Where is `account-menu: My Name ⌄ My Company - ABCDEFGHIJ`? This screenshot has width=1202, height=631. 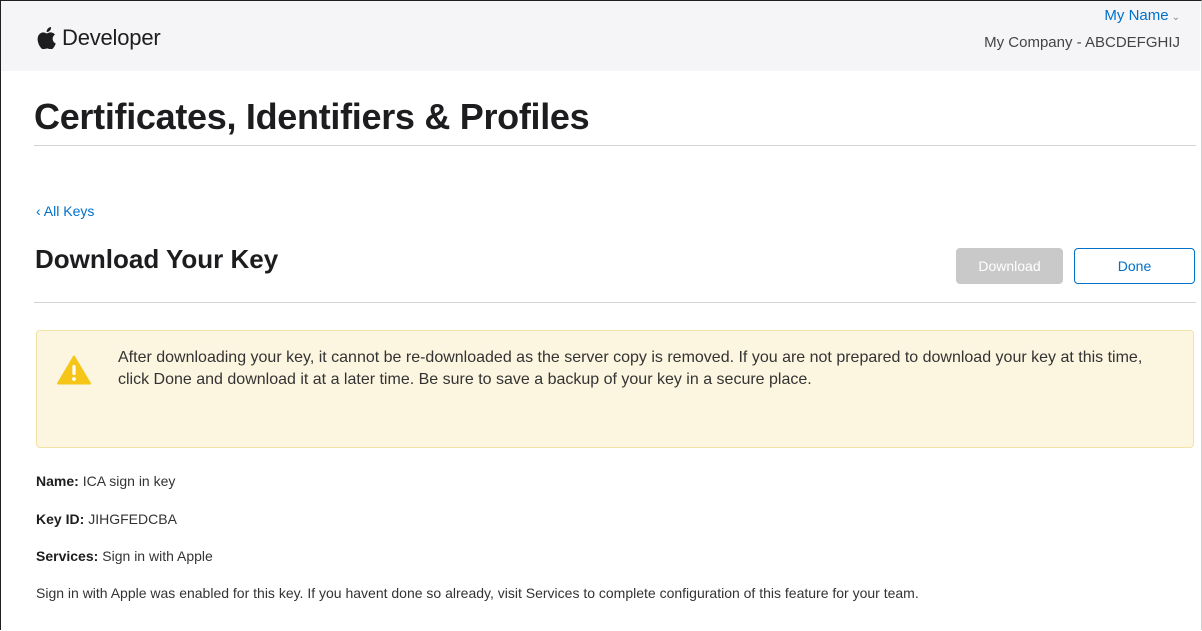 account-menu: My Name ⌄ My Company - ABCDEFGHIJ is located at coordinates (1082, 29).